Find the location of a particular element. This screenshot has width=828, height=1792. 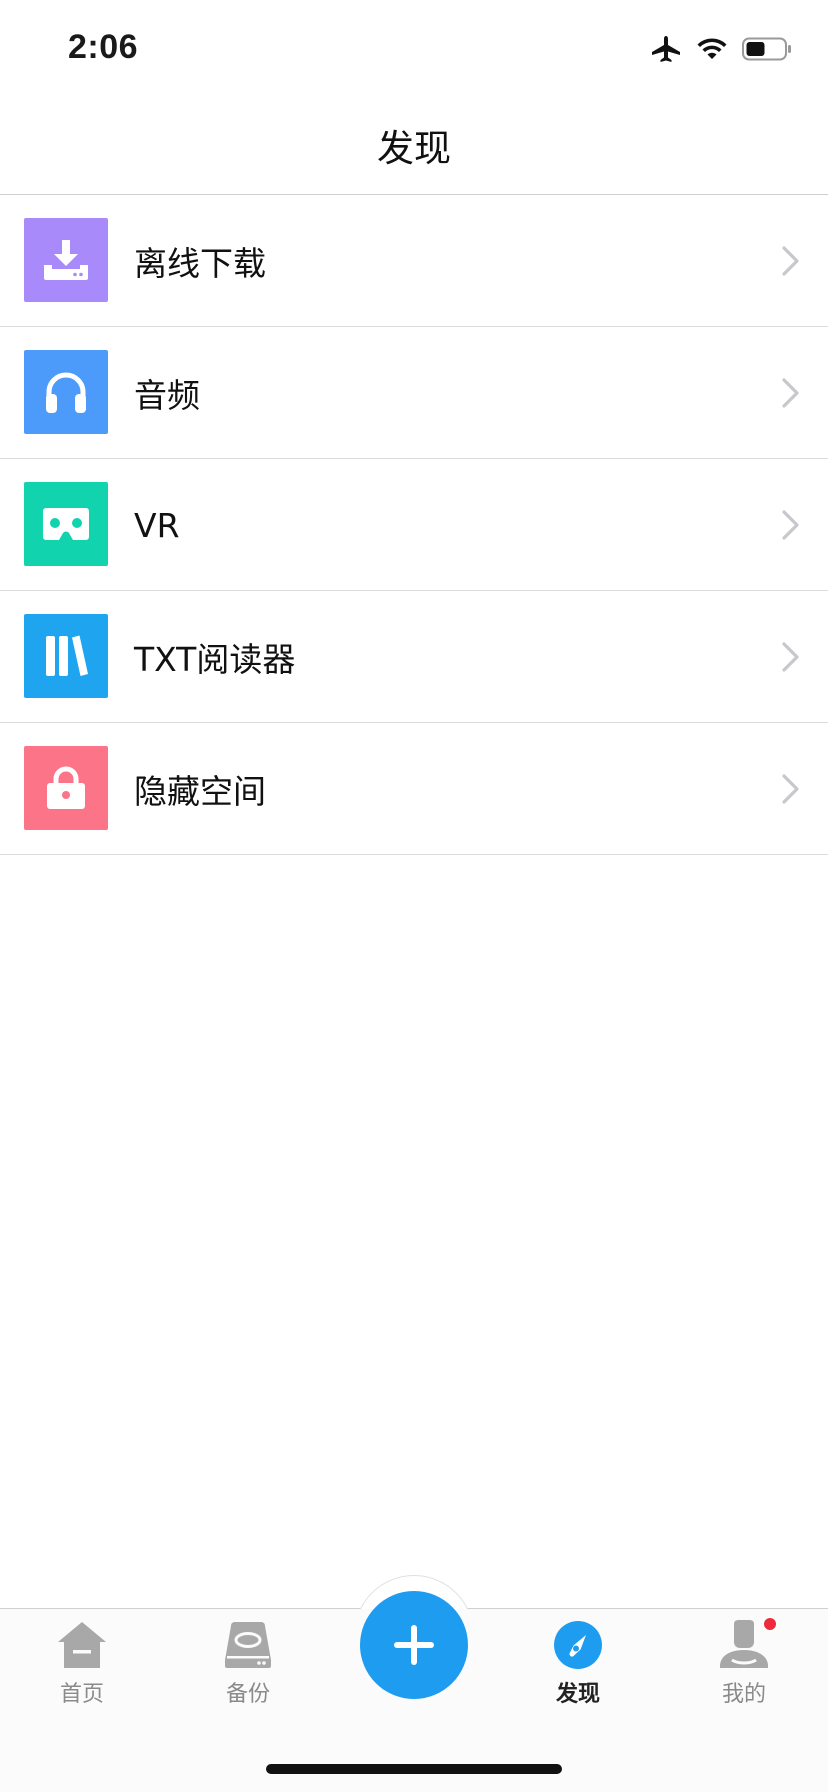

tab-label: 首页 is located at coordinates (81, 1694).